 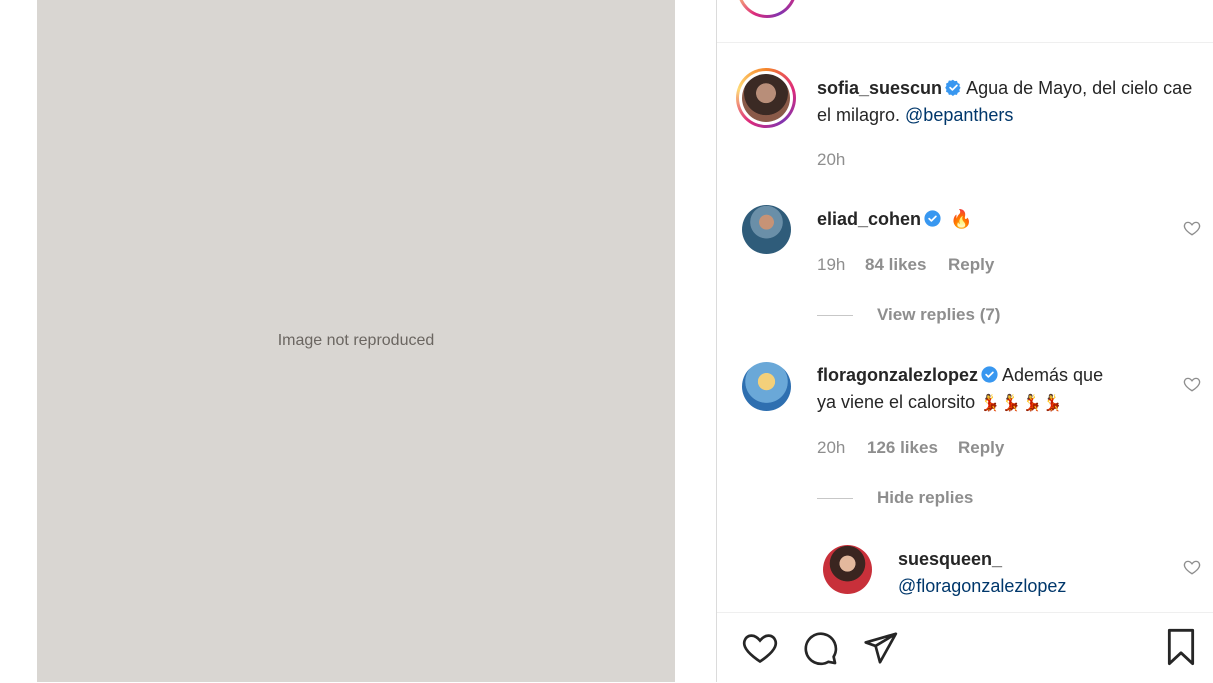 I want to click on like-heart-icon, so click(x=760, y=648).